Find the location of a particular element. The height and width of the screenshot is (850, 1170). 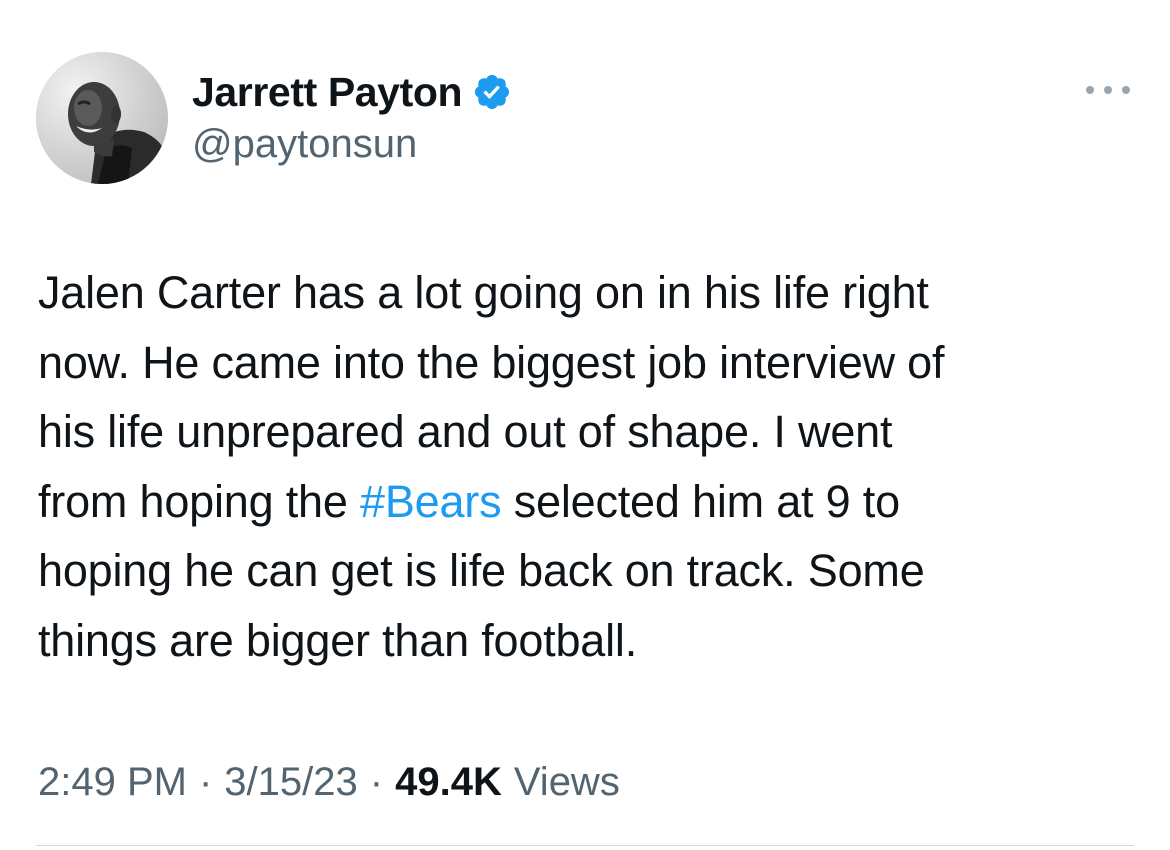

tweet-date: 3/15/23 is located at coordinates (290, 782).